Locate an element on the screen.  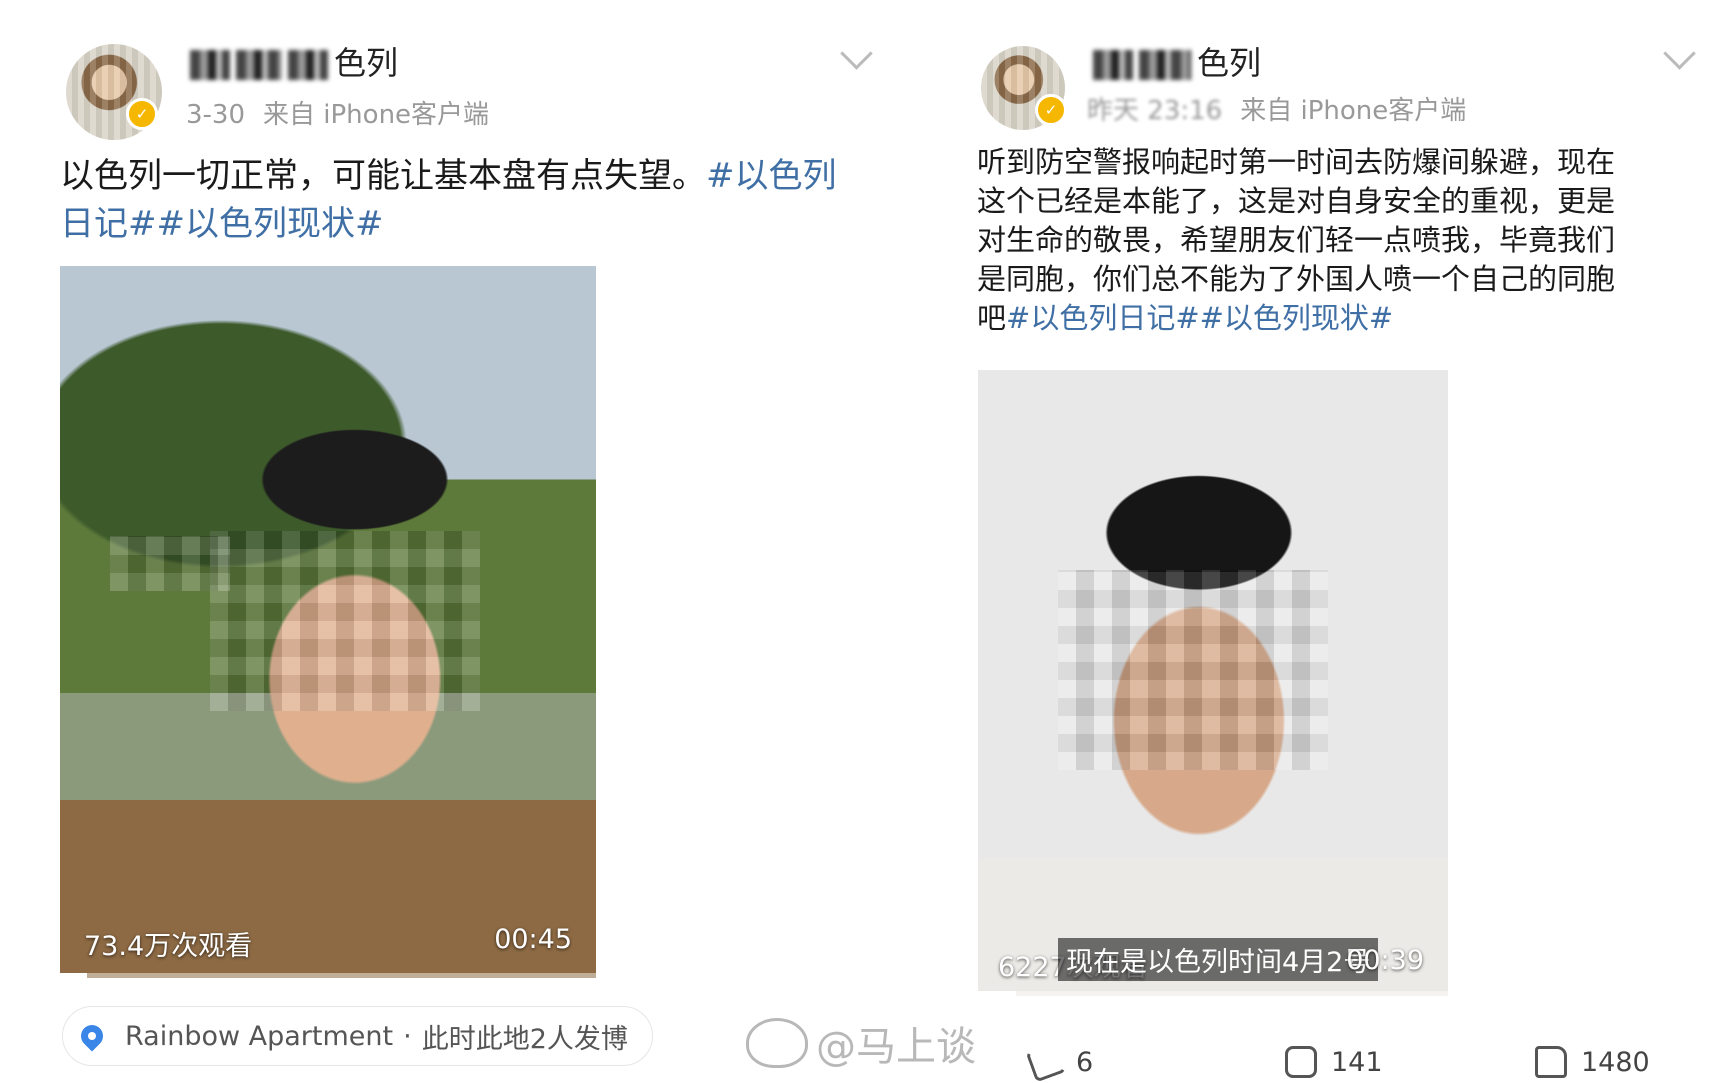
post-meta: 昨天 23:16 来自 iPhone客户端 is located at coordinates (1276, 108).